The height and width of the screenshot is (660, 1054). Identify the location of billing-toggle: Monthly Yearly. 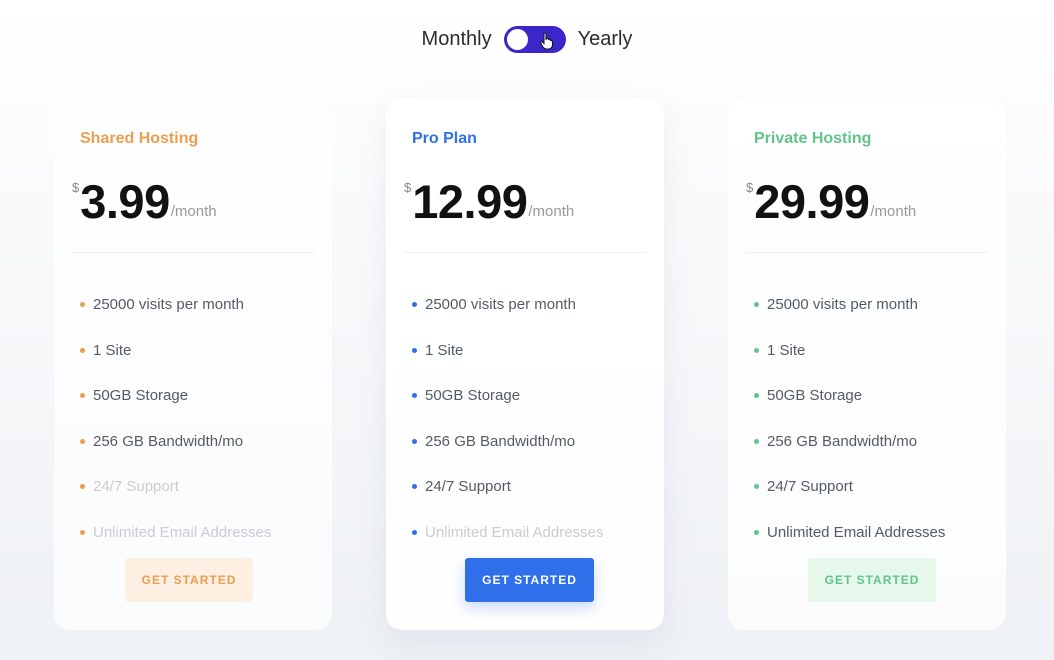
(527, 39).